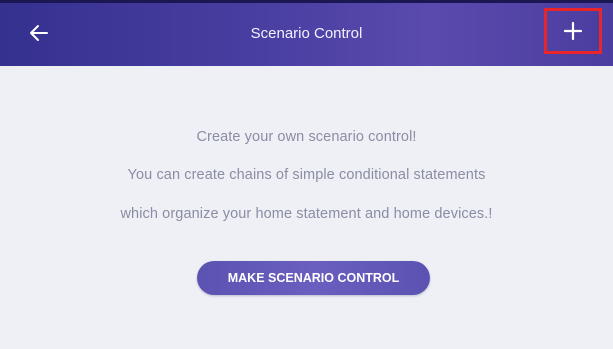  What do you see at coordinates (313, 278) in the screenshot?
I see `make-scenario-control-button: MAKE SCENARIO CONTROL` at bounding box center [313, 278].